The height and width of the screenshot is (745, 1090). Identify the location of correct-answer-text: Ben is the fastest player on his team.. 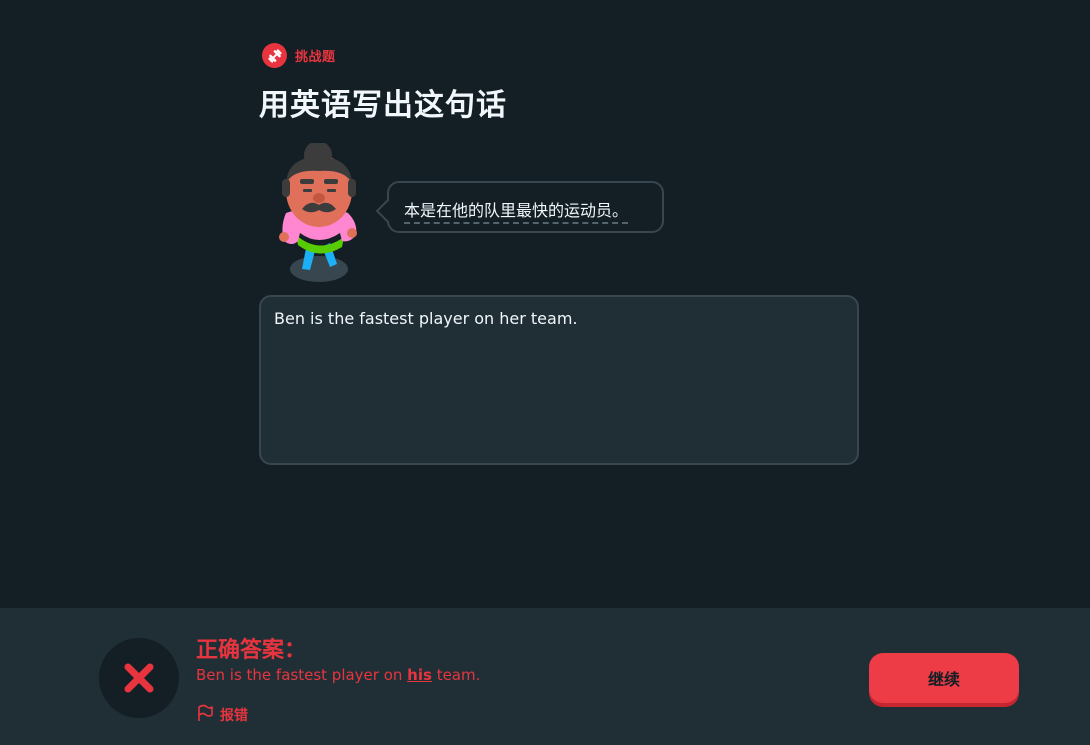
(338, 675).